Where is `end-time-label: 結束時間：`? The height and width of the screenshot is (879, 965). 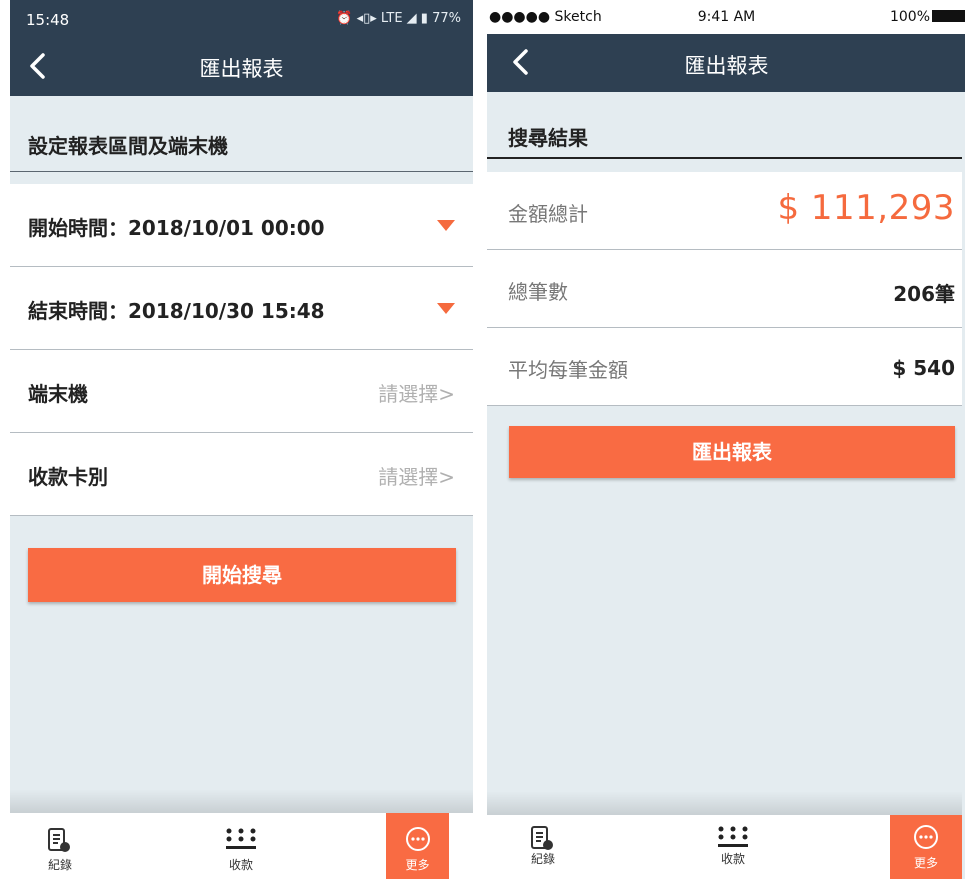 end-time-label: 結束時間： is located at coordinates (78, 311).